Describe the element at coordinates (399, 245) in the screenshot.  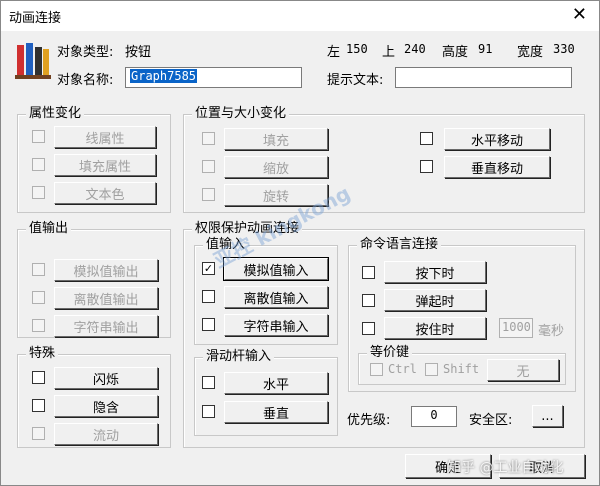
I see `command-language-title: 命令语言连接` at that location.